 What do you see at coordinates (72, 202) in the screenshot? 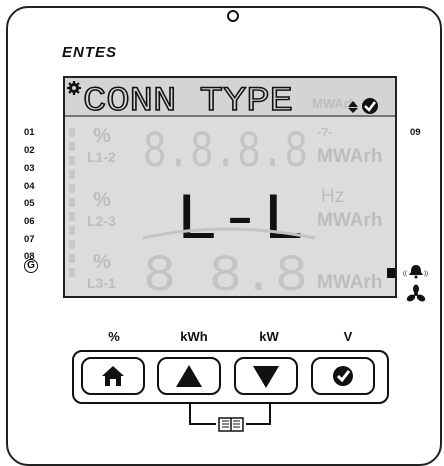
I see `lcd-left-bars` at bounding box center [72, 202].